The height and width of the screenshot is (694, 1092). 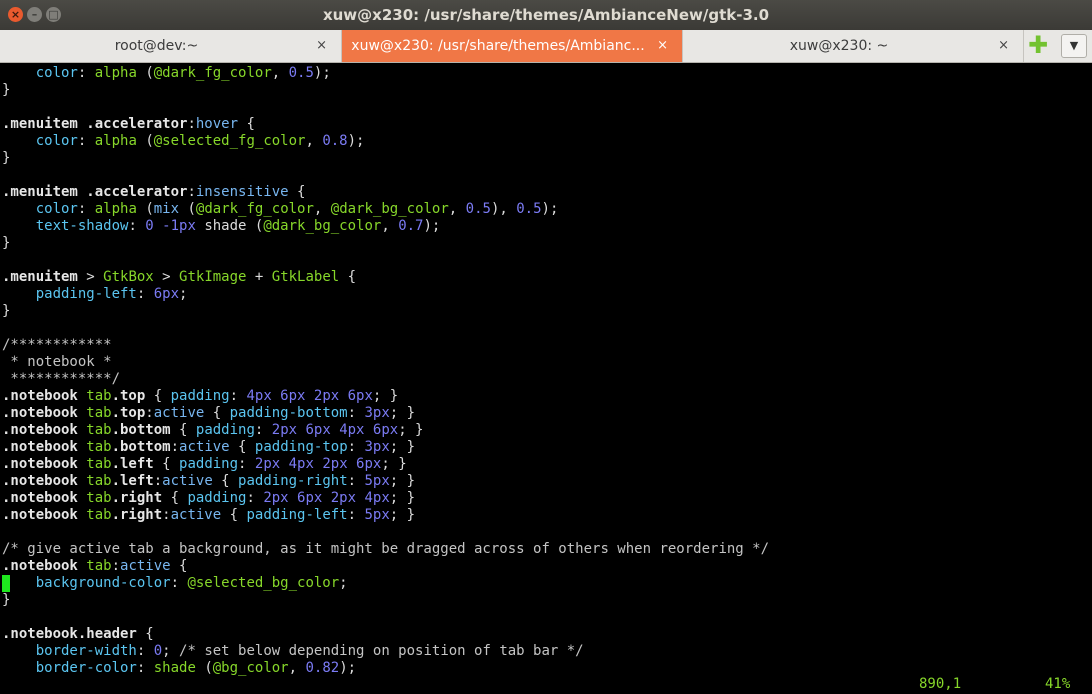 What do you see at coordinates (86, 651) in the screenshot?
I see `code-token: border-width` at bounding box center [86, 651].